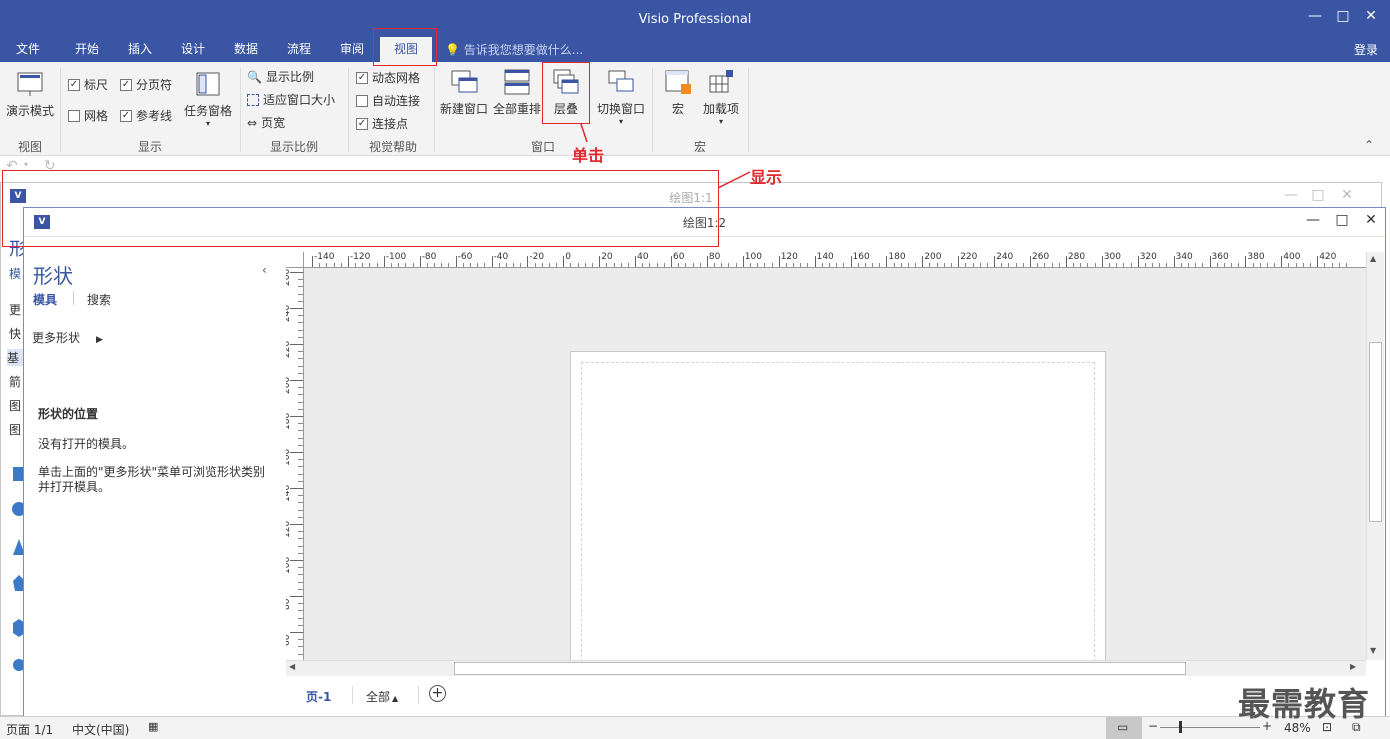 The height and width of the screenshot is (739, 1390). What do you see at coordinates (318, 696) in the screenshot?
I see `page-tab-1: 页-1` at bounding box center [318, 696].